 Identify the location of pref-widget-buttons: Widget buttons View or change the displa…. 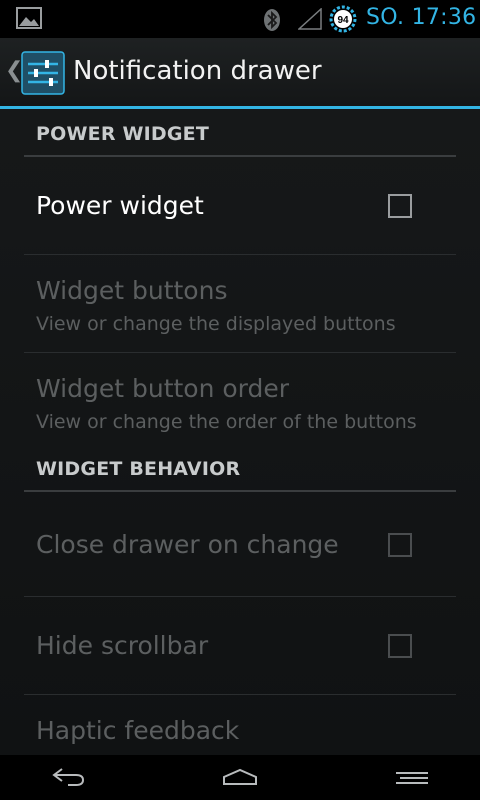
(240, 304).